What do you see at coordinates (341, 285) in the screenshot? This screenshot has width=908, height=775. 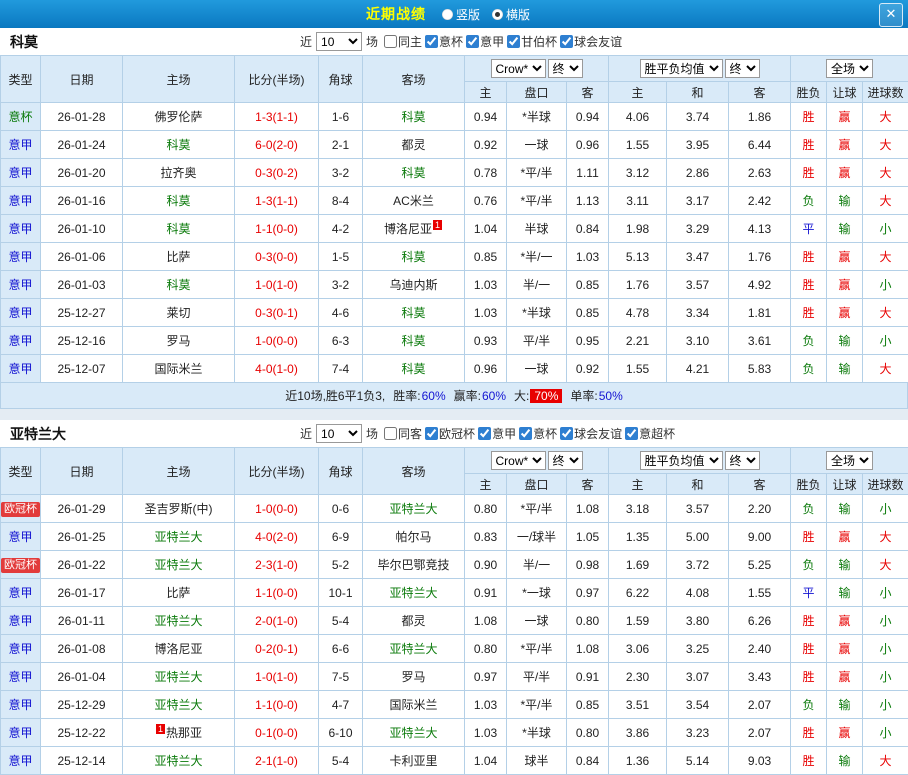 I see `cell-corner: 3-2` at bounding box center [341, 285].